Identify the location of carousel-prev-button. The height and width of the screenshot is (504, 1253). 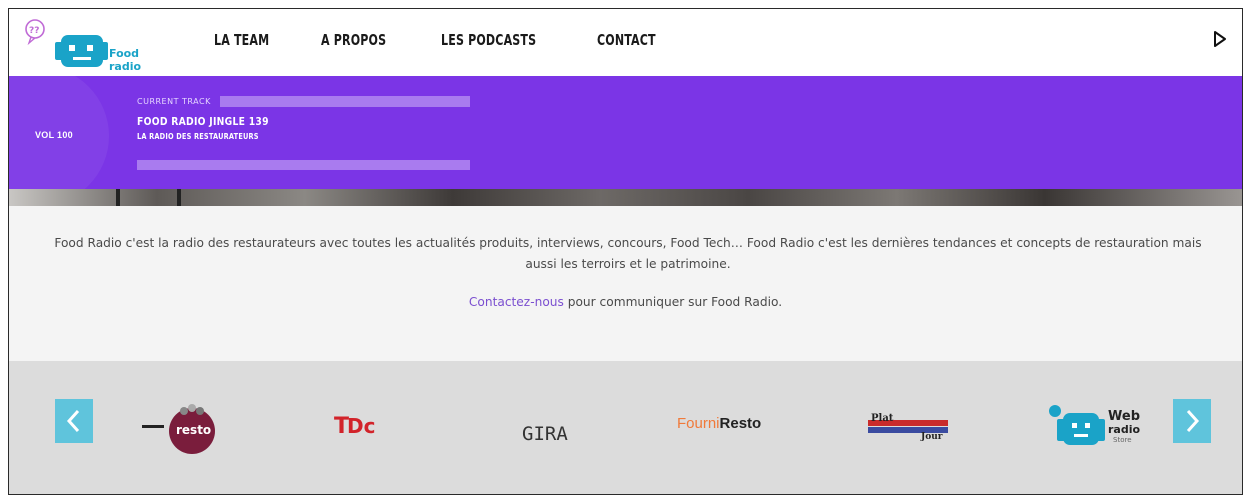
(74, 421).